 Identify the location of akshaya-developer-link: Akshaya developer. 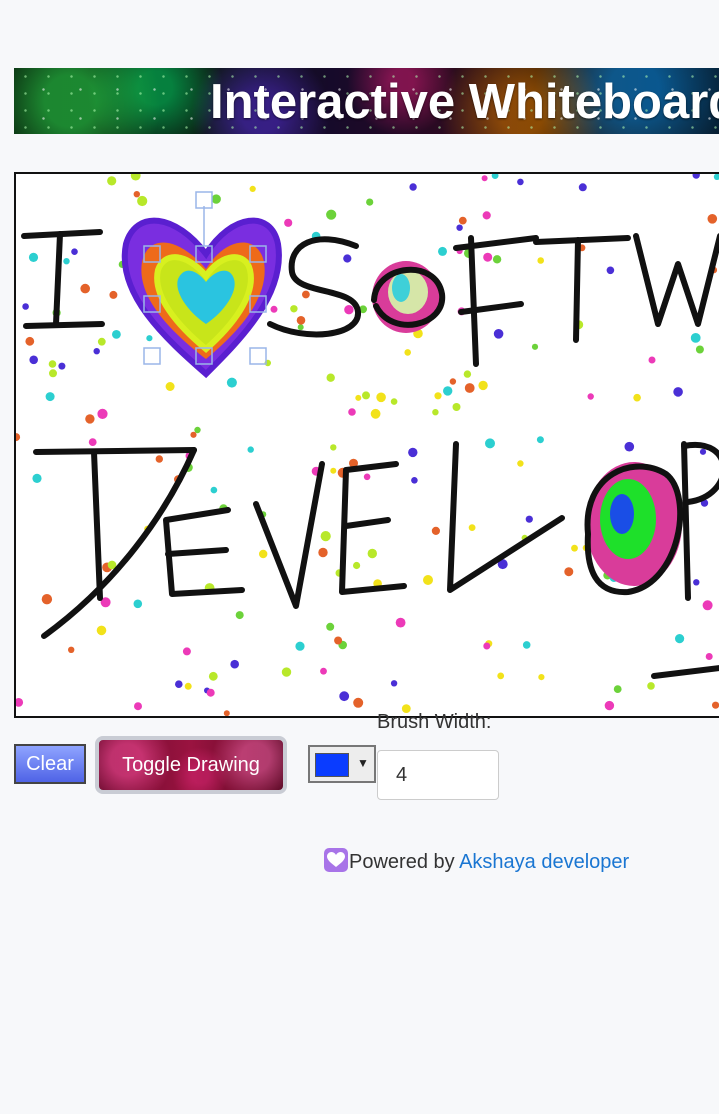
(544, 862).